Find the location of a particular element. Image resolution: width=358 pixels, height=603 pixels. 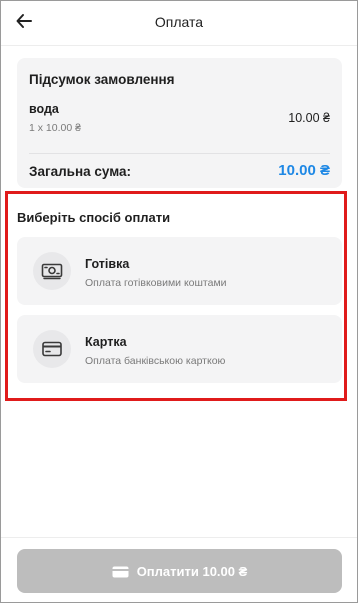

payment-method-title: Виберіть спосіб оплати is located at coordinates (94, 217).